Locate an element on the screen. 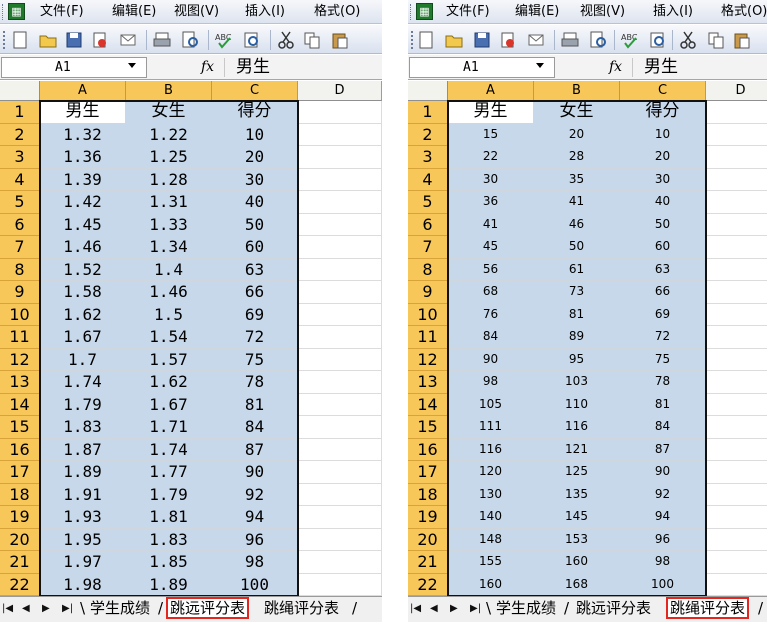  last-sheet-icon: ▶| is located at coordinates (67, 609).